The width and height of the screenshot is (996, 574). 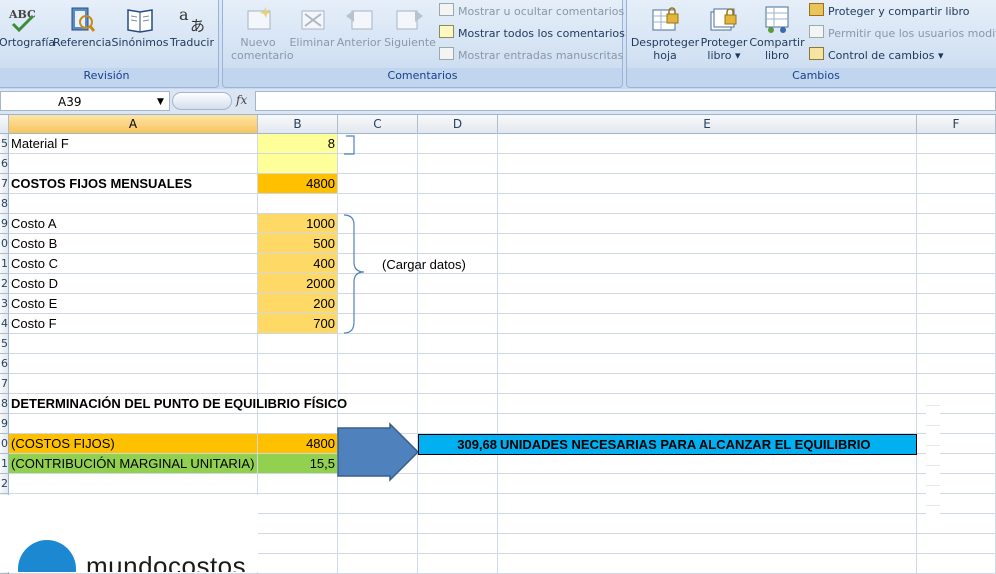 What do you see at coordinates (4, 264) in the screenshot?
I see `row-header: 1` at bounding box center [4, 264].